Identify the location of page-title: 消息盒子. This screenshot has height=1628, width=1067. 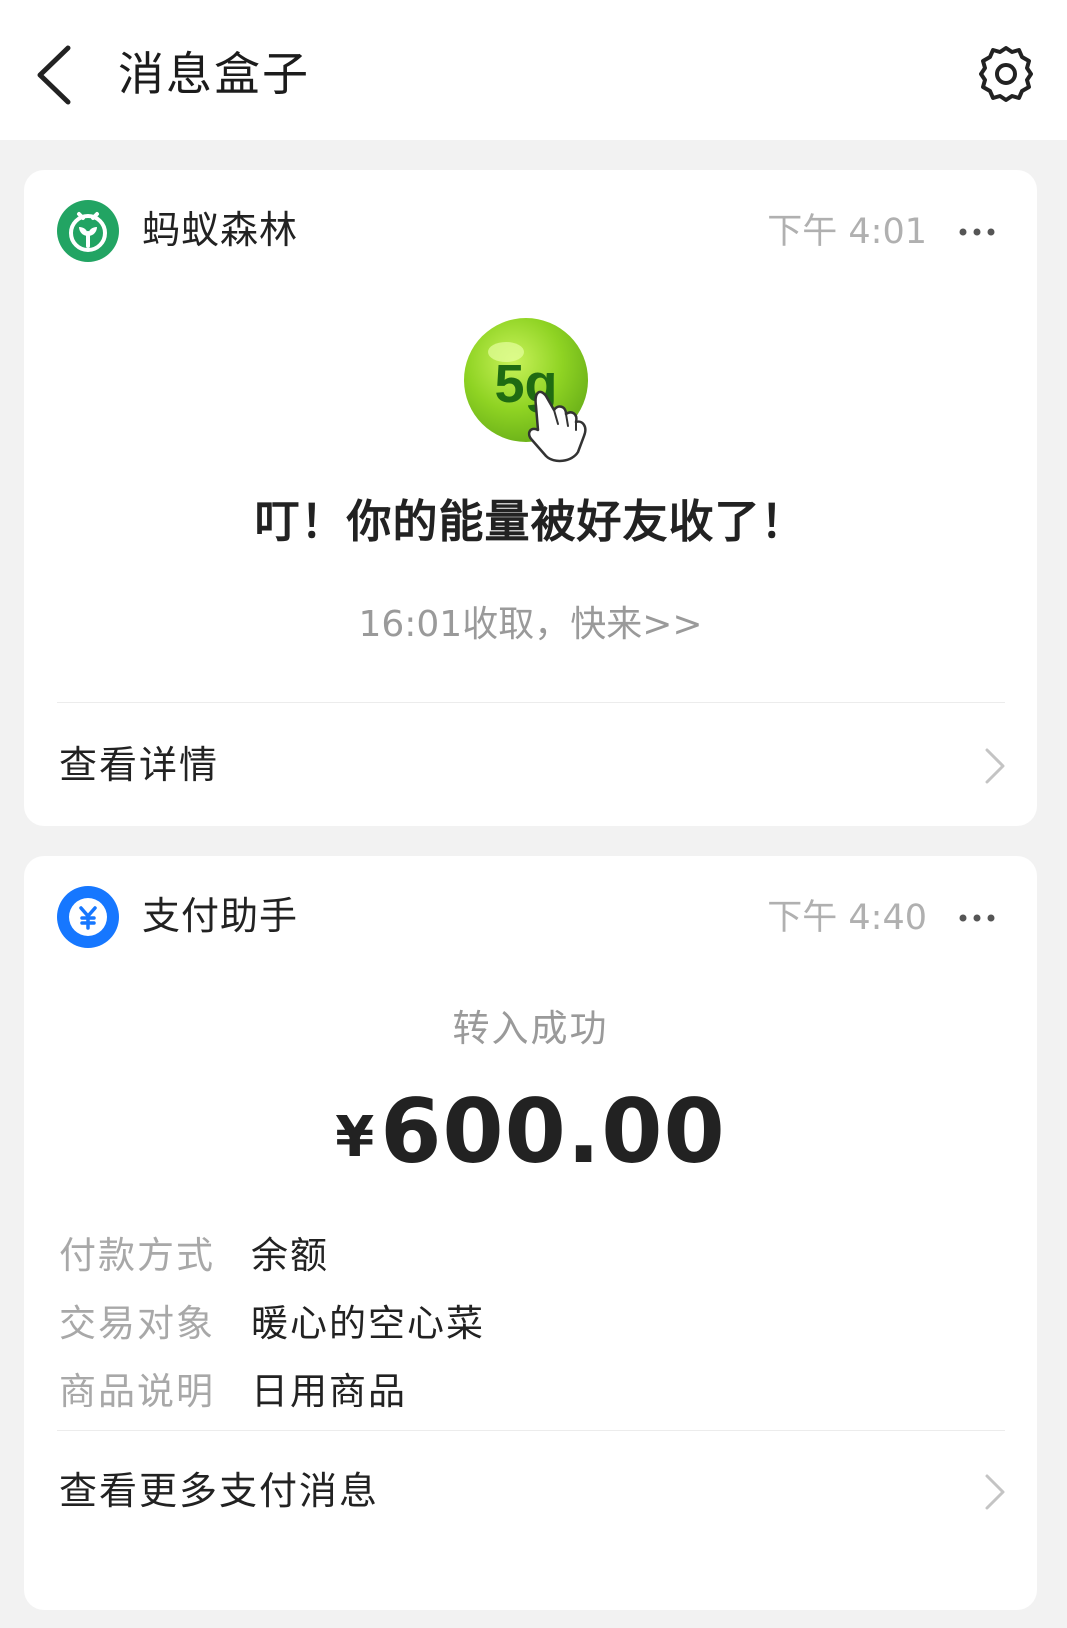
(214, 74).